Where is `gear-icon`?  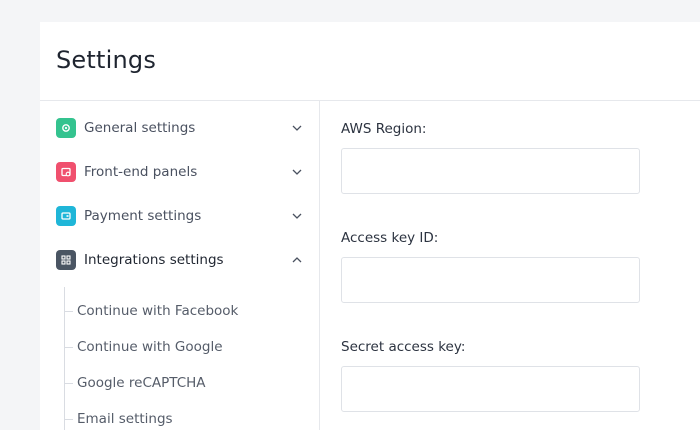 gear-icon is located at coordinates (66, 128).